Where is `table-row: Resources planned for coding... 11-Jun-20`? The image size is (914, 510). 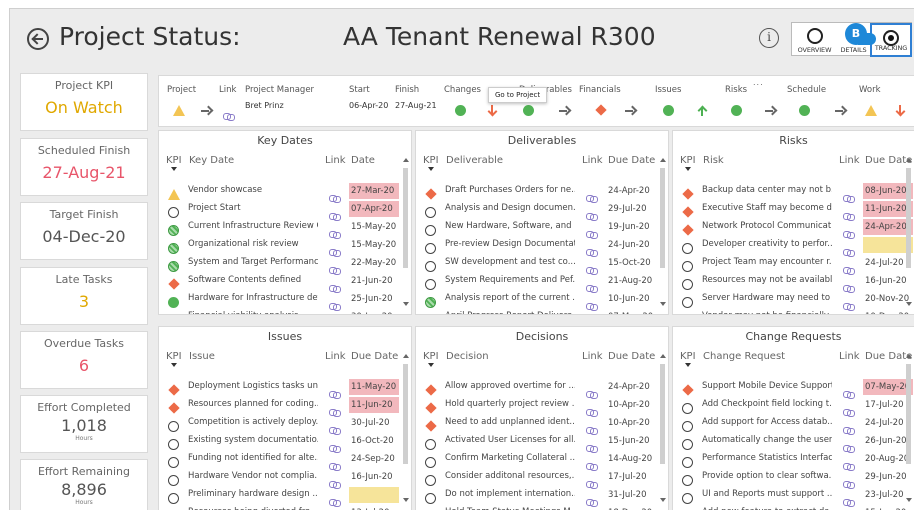 table-row: Resources planned for coding... 11-Jun-20 is located at coordinates (279, 406).